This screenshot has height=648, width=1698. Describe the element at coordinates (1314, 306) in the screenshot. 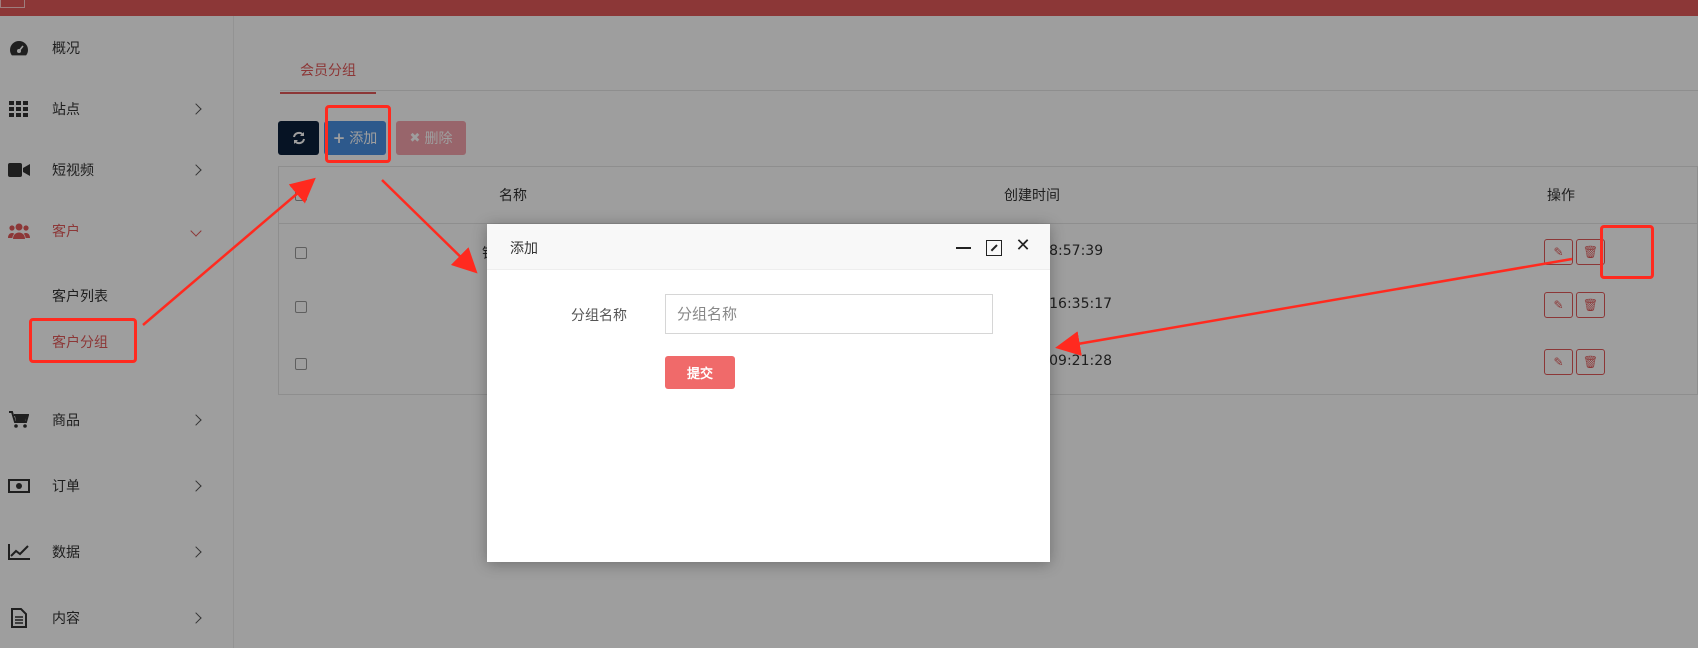

I see `arrow-edit-to-dialog` at that location.